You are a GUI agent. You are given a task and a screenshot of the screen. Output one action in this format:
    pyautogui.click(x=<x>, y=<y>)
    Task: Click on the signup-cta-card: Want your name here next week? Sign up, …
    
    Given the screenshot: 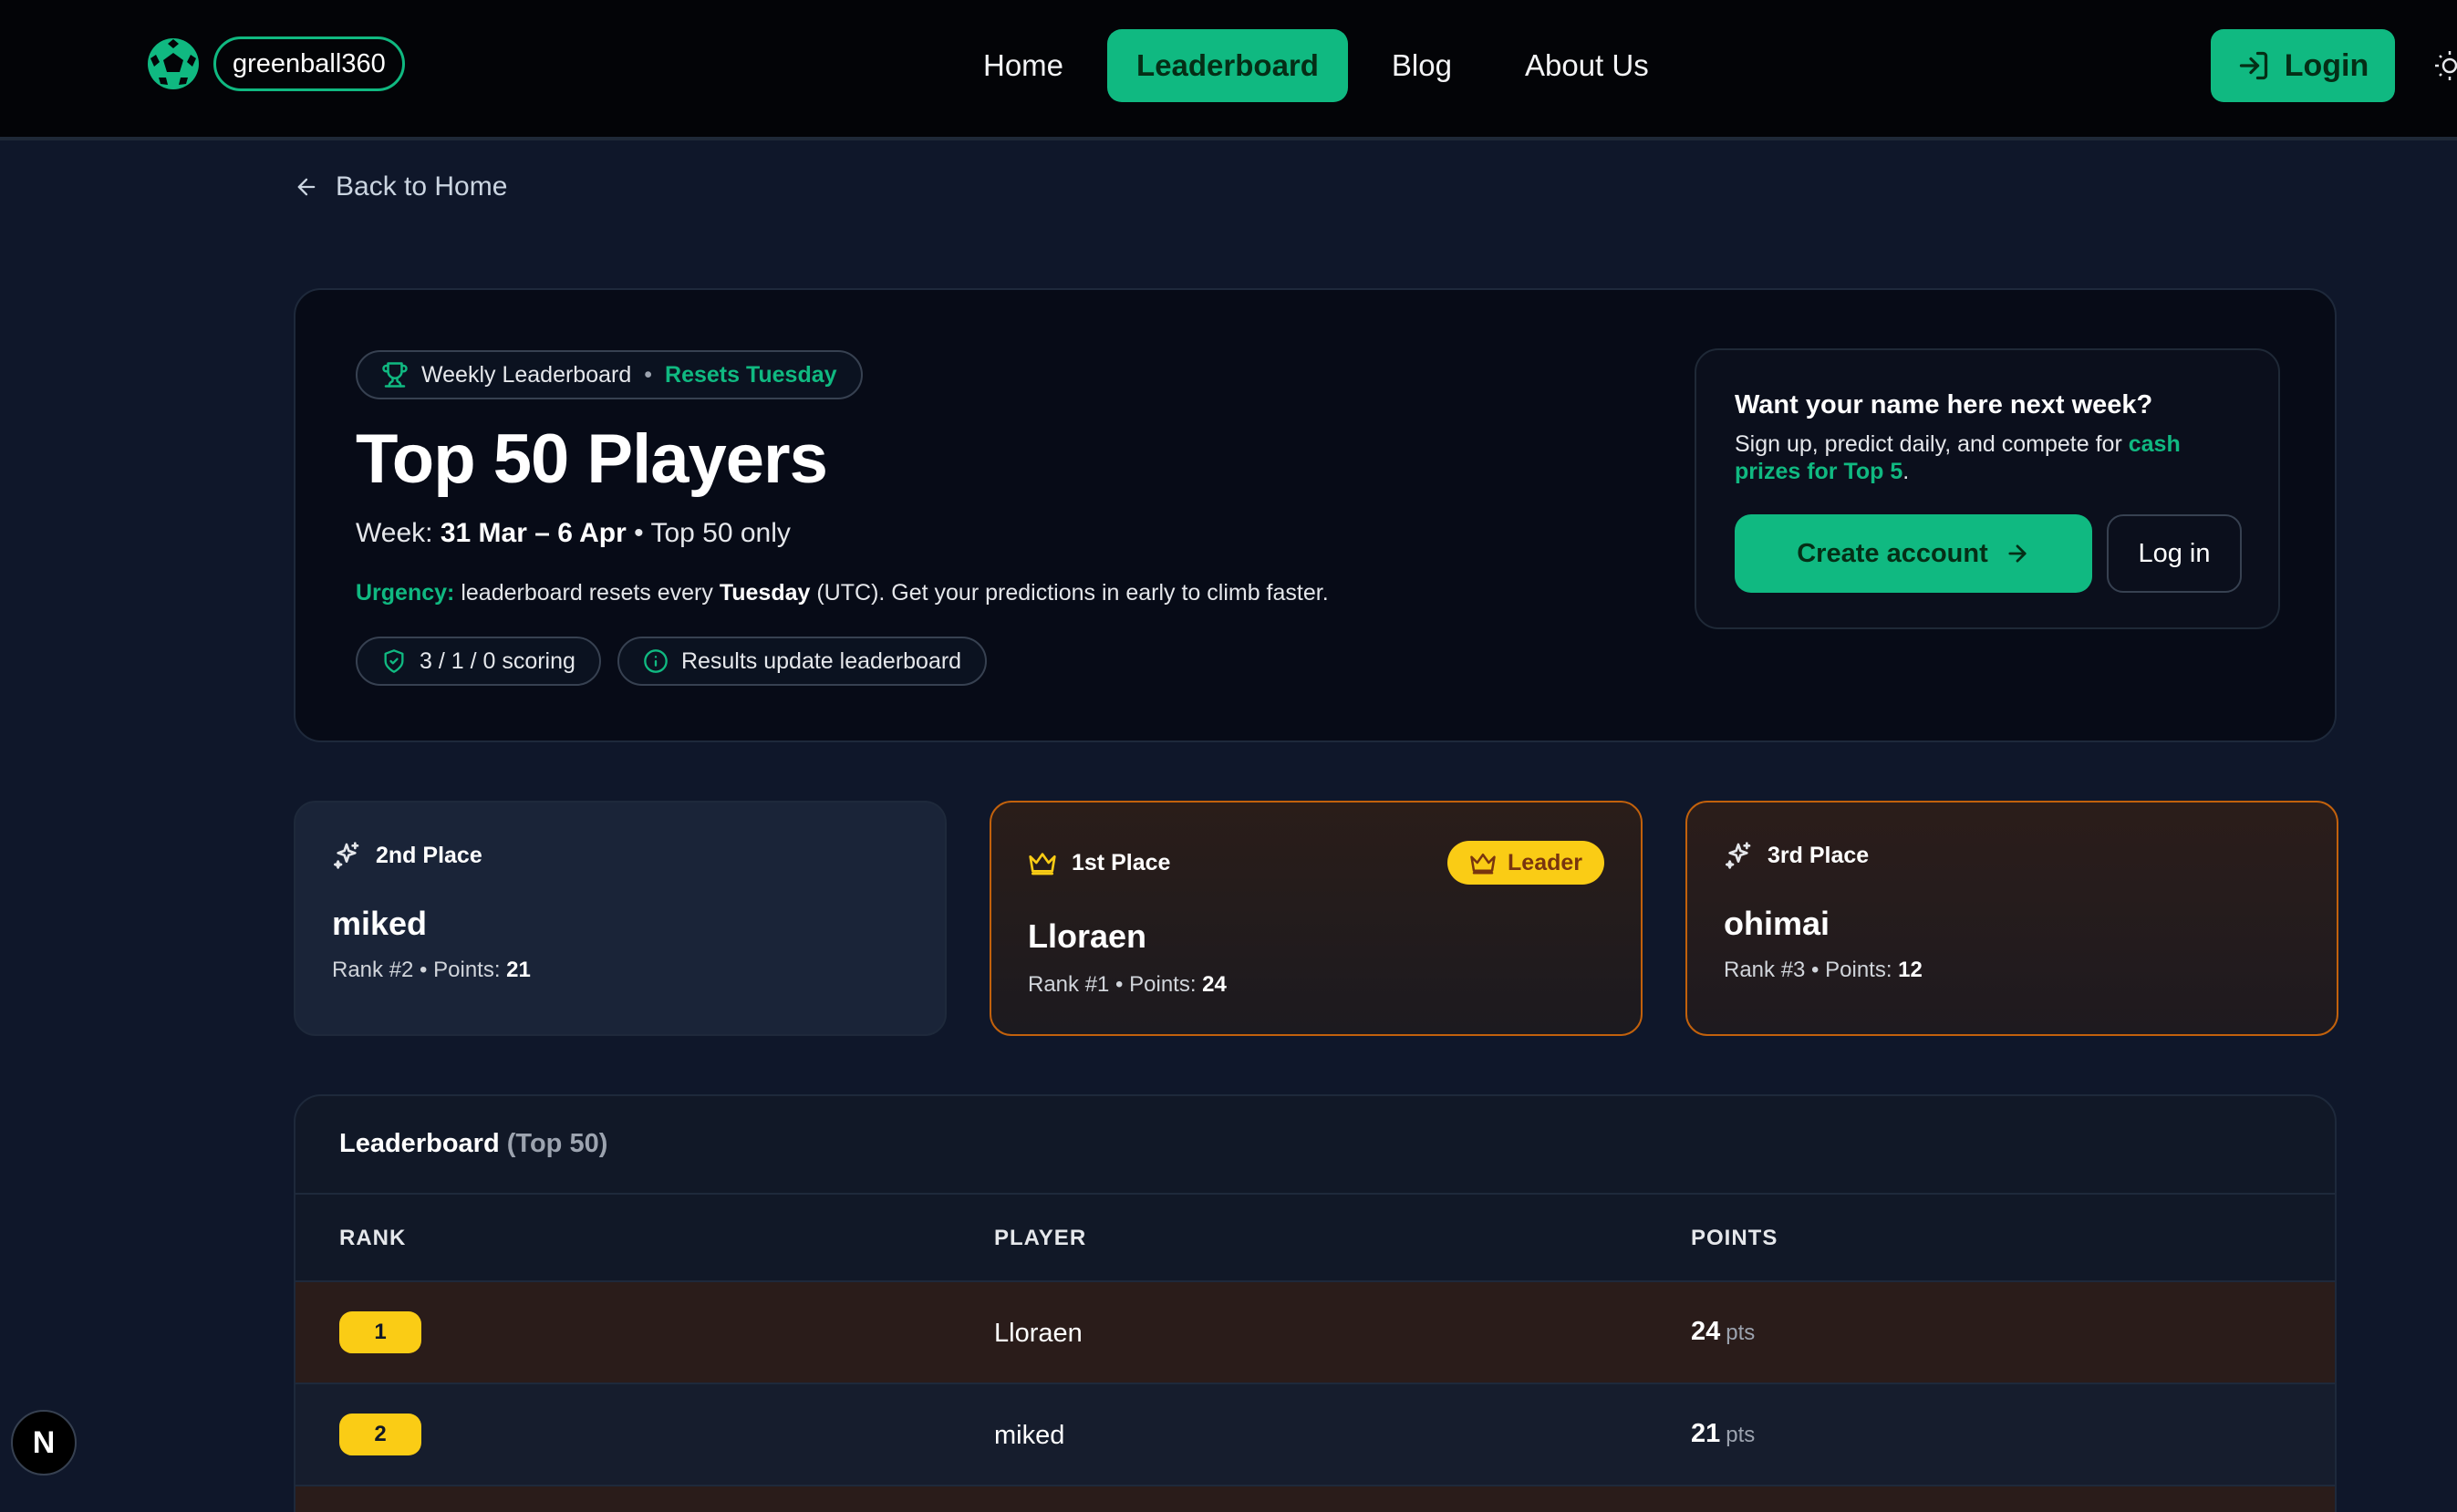 What is the action you would take?
    pyautogui.click(x=1987, y=488)
    